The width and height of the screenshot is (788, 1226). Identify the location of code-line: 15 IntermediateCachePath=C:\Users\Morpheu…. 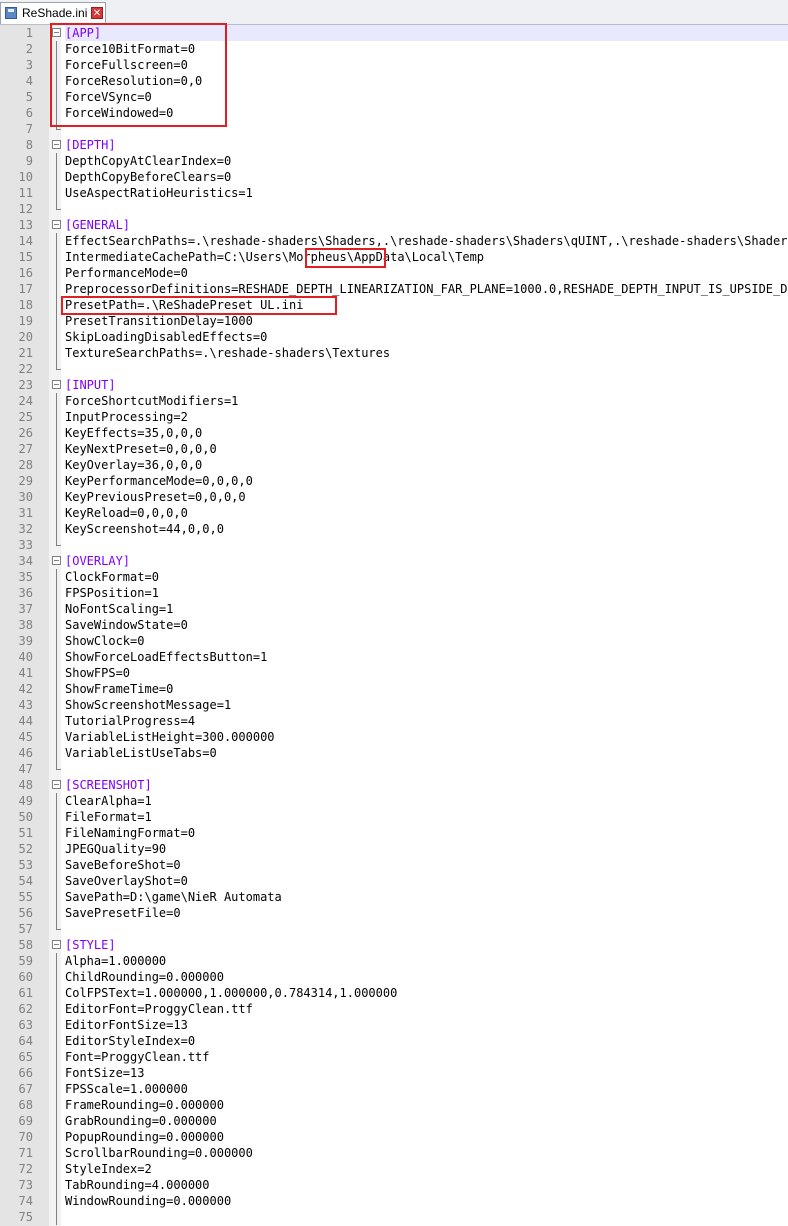
(394, 257).